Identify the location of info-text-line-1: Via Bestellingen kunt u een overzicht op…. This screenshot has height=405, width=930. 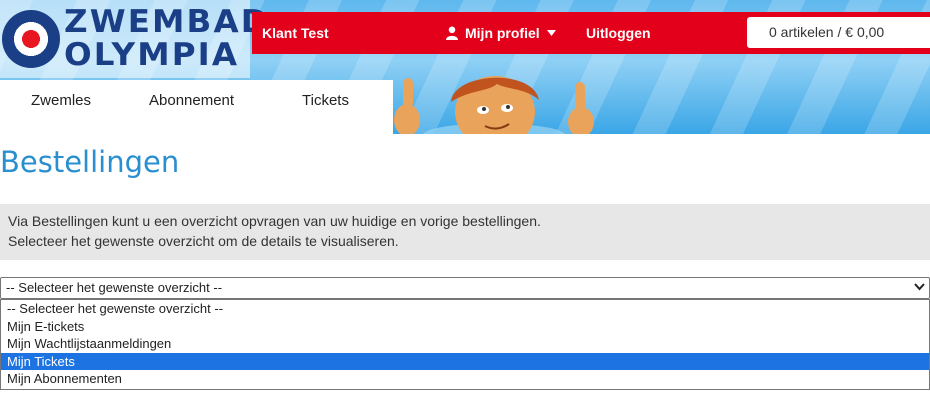
(274, 221).